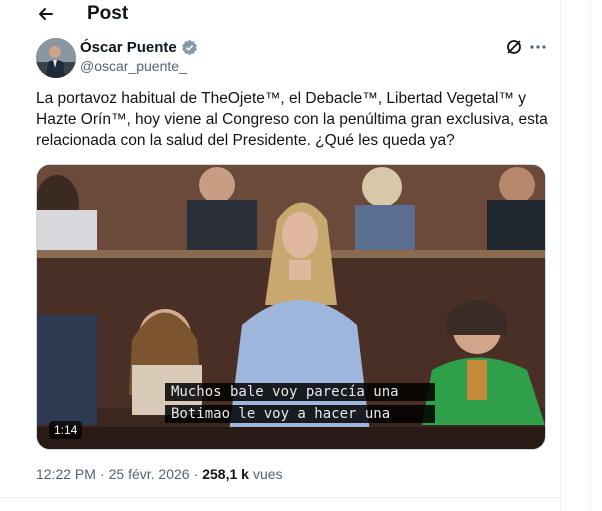 This screenshot has width=602, height=511. Describe the element at coordinates (514, 47) in the screenshot. I see `grok-icon` at that location.